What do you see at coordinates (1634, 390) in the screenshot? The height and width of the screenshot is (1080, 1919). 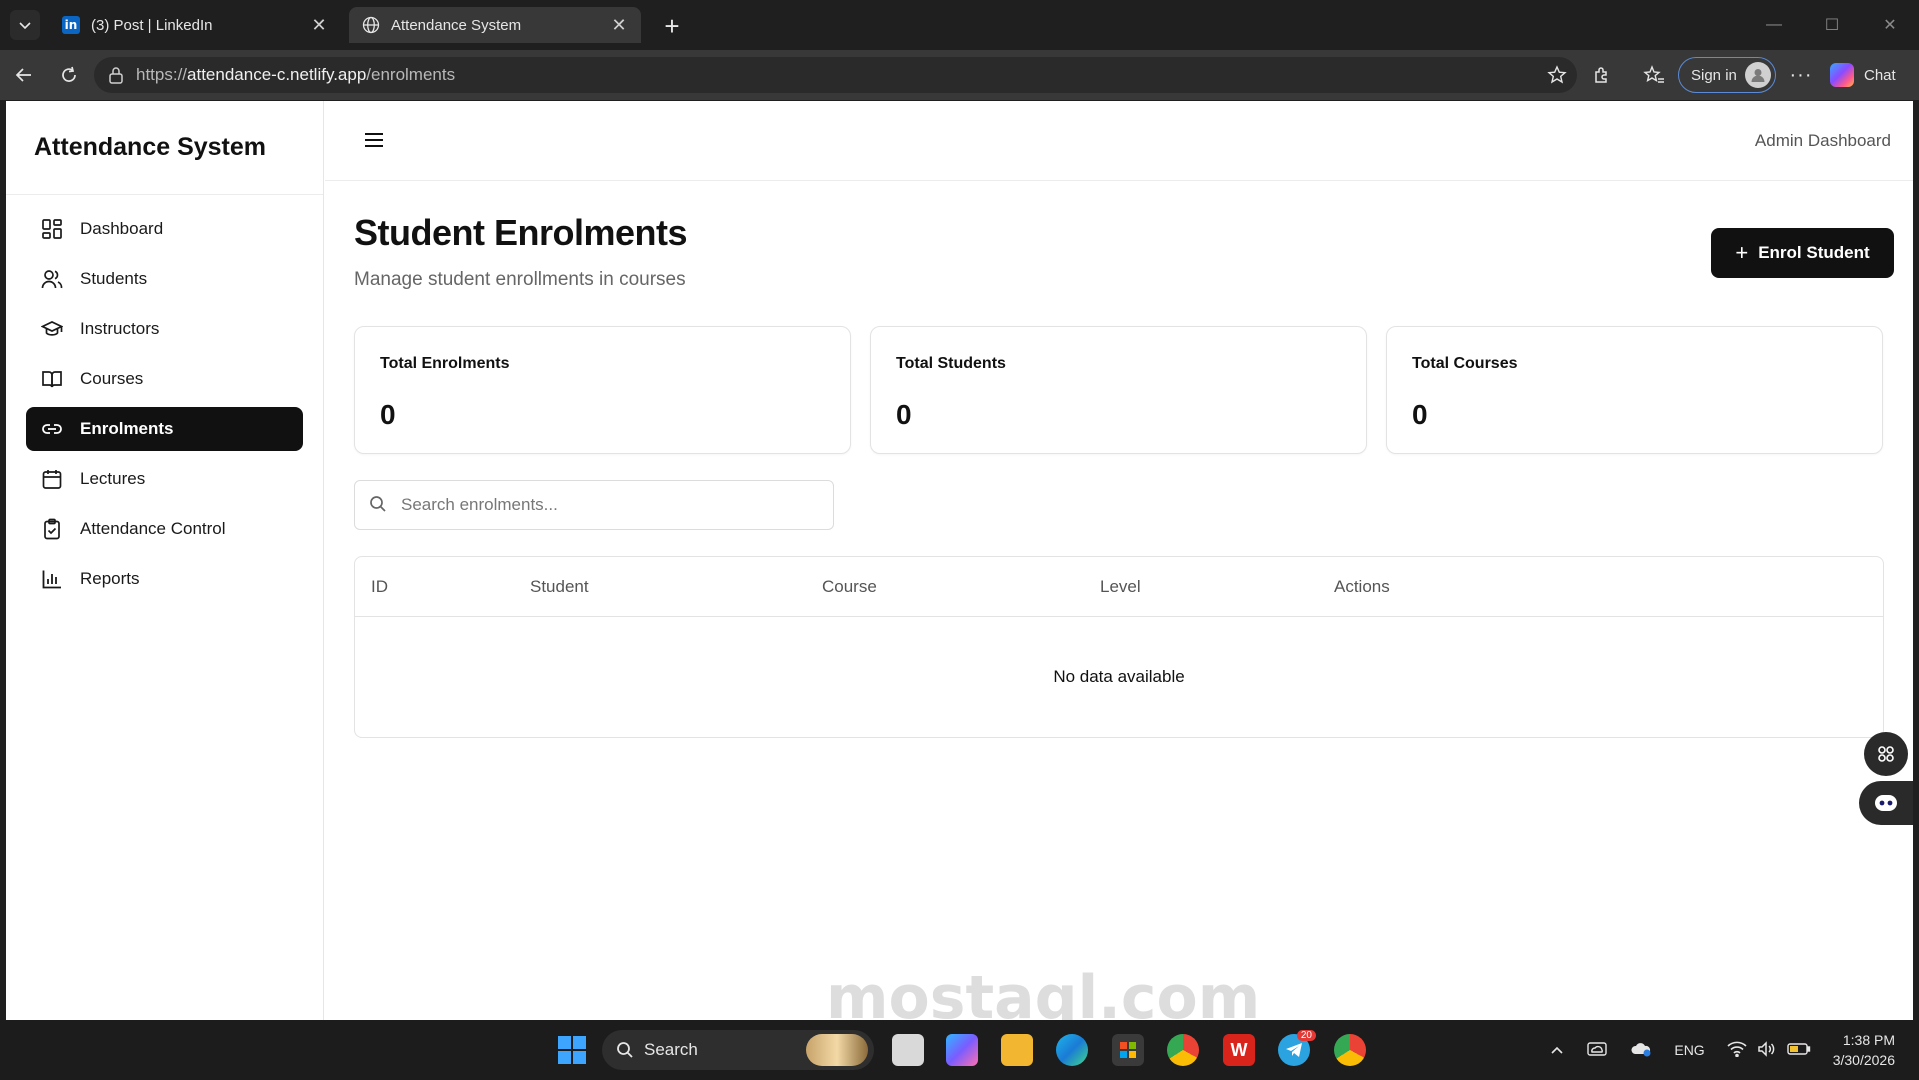 I see `stat-card-total-courses: Total Courses 0` at bounding box center [1634, 390].